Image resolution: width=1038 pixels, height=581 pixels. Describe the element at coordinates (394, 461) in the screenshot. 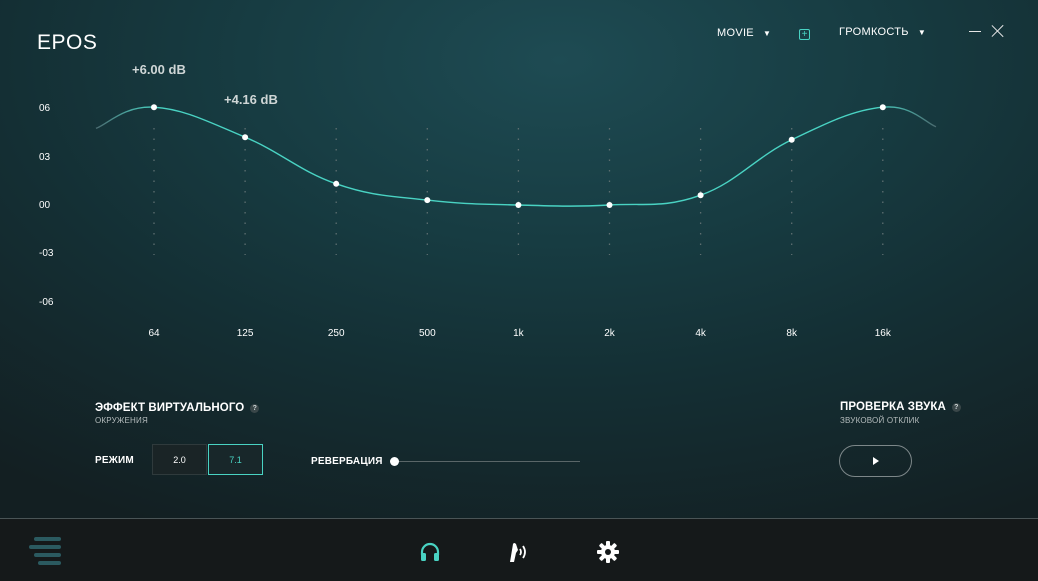

I see `reverb-slider-thumb` at that location.